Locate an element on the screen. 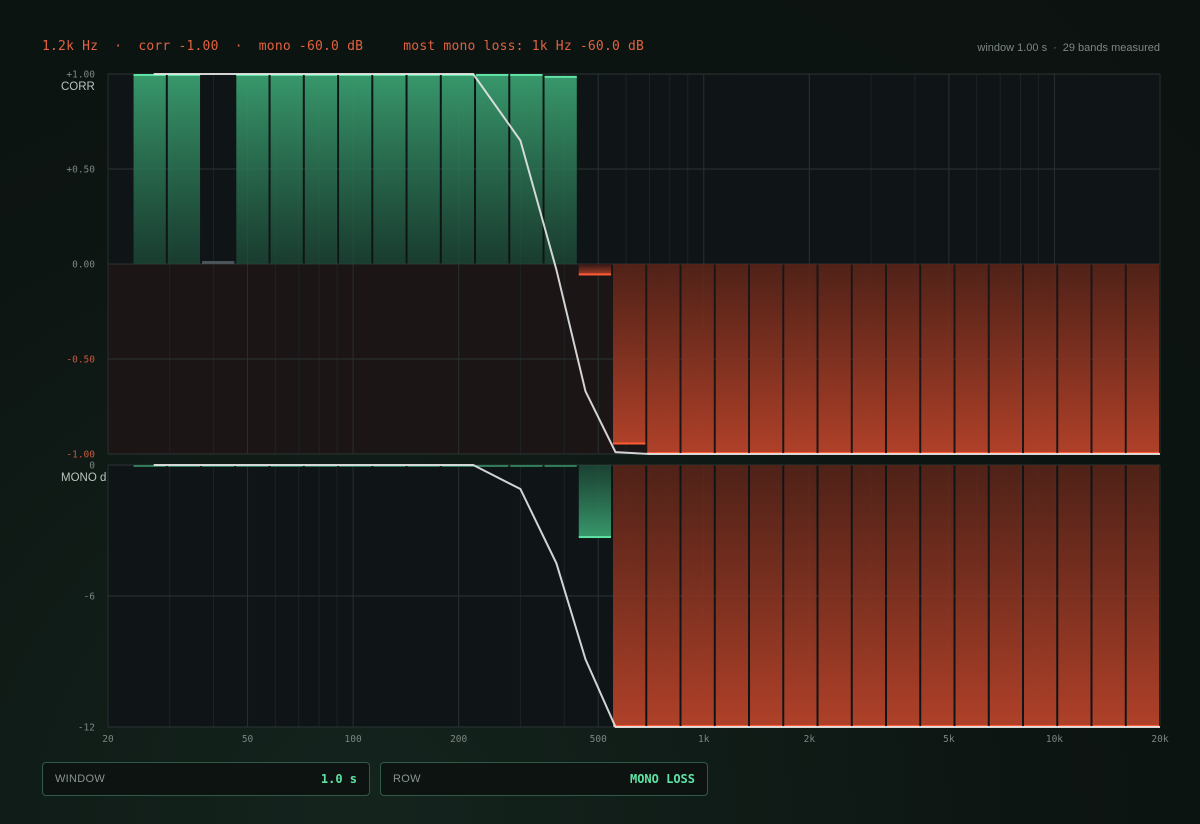 The image size is (1200, 824). y-tick-label: +1.00 is located at coordinates (80, 75).